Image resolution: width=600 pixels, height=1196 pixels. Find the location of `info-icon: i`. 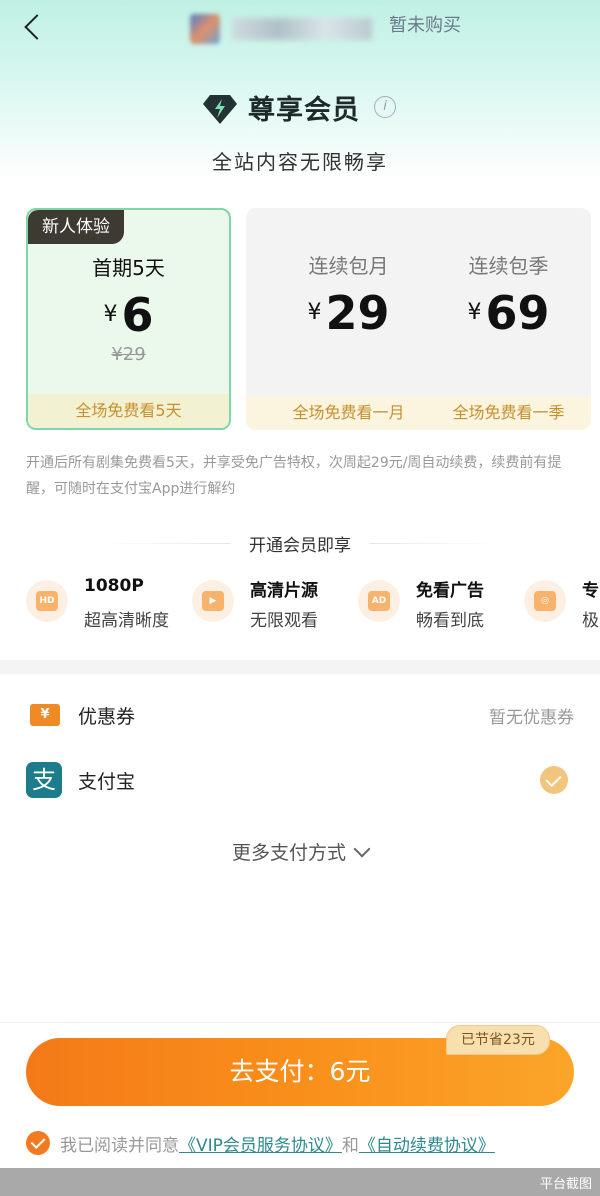

info-icon: i is located at coordinates (385, 107).